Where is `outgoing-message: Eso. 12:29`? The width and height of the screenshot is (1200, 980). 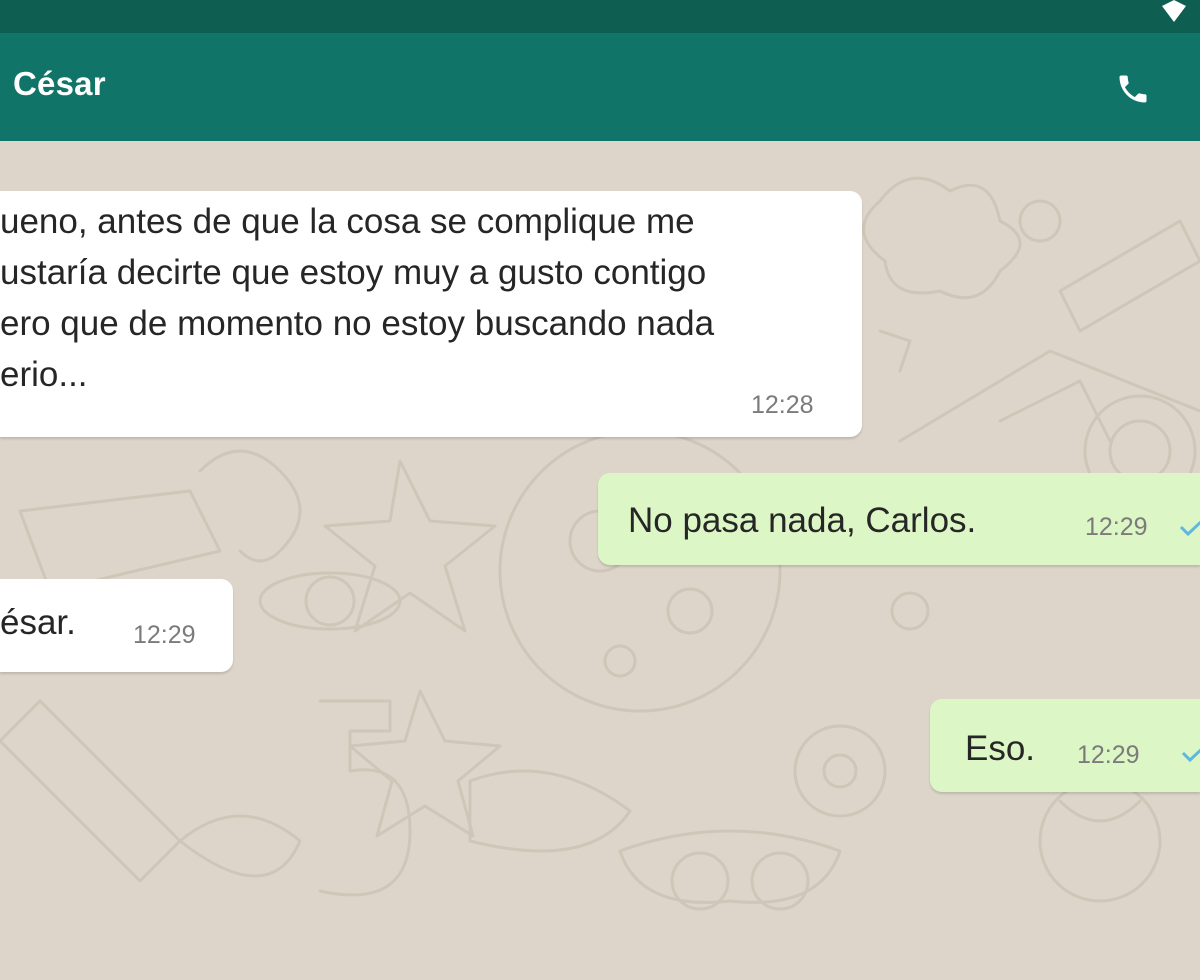
outgoing-message: Eso. 12:29 is located at coordinates (1065, 745).